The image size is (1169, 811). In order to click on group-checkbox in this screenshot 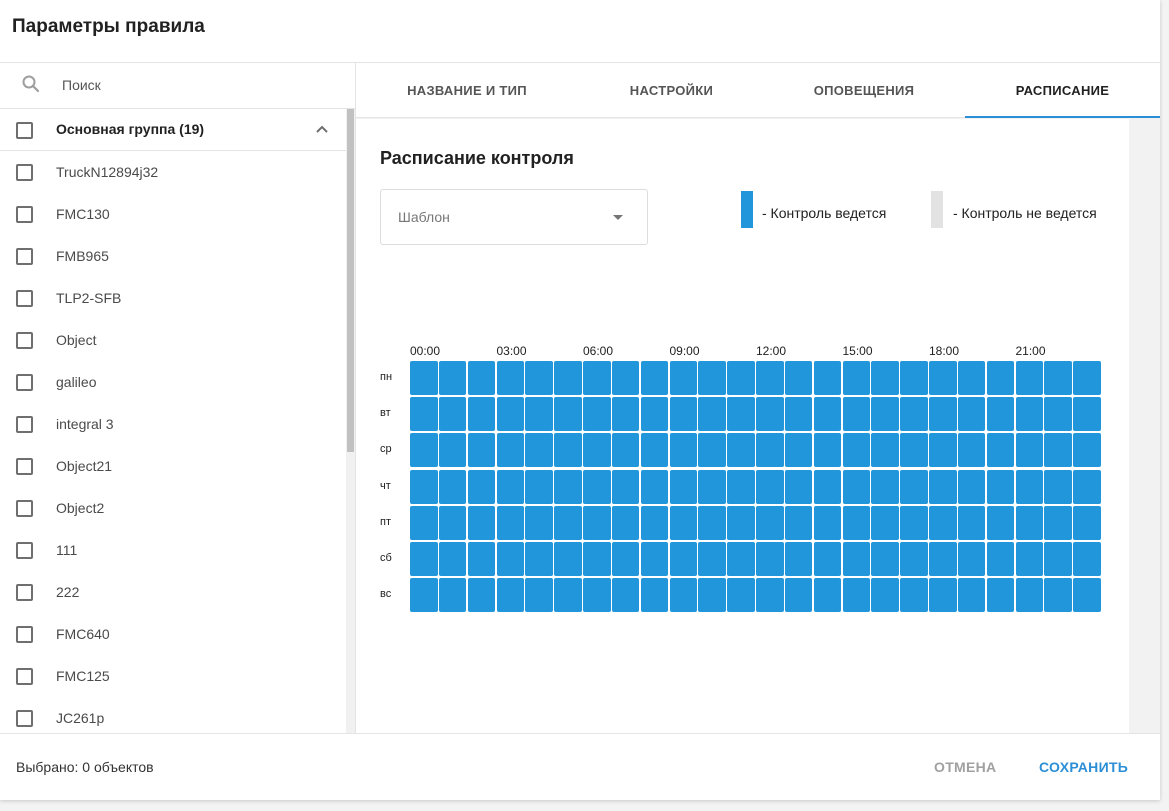, I will do `click(24, 130)`.